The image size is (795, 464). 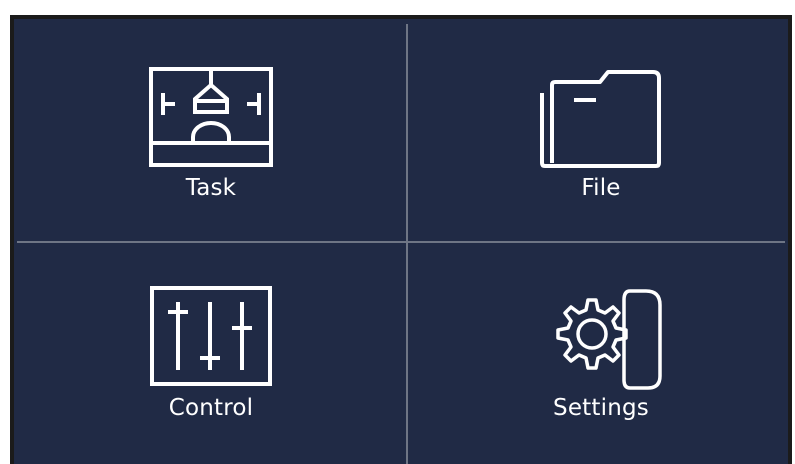 I want to click on gear-icon, so click(x=609, y=339).